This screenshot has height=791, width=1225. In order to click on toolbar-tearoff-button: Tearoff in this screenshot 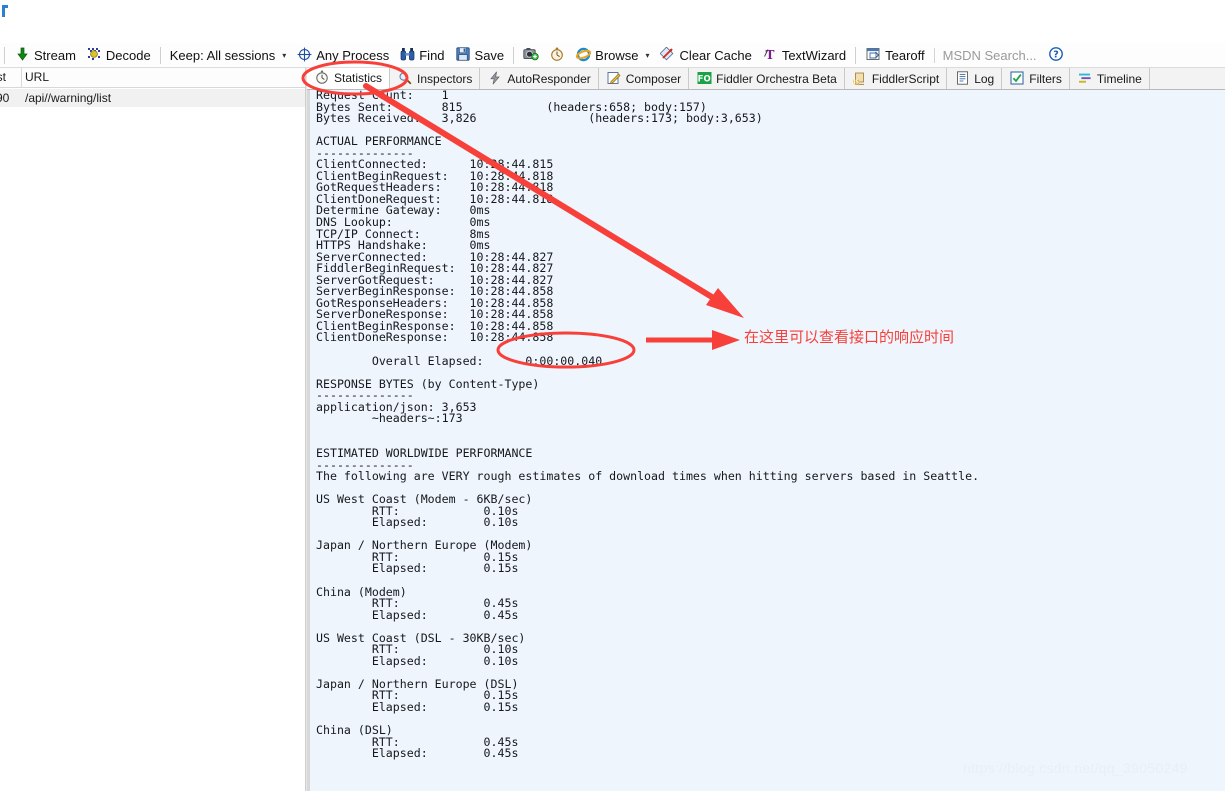, I will do `click(895, 55)`.